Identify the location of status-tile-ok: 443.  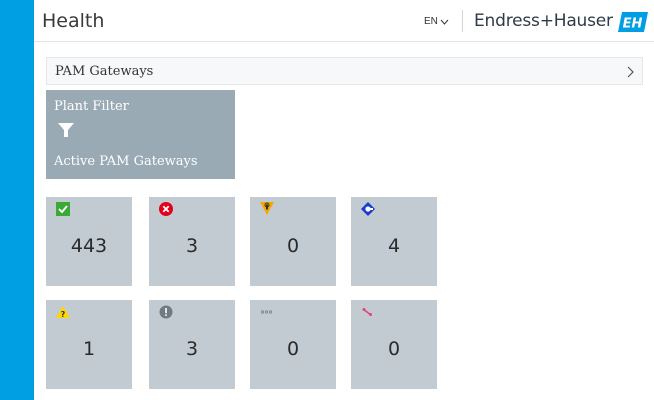
(89, 241).